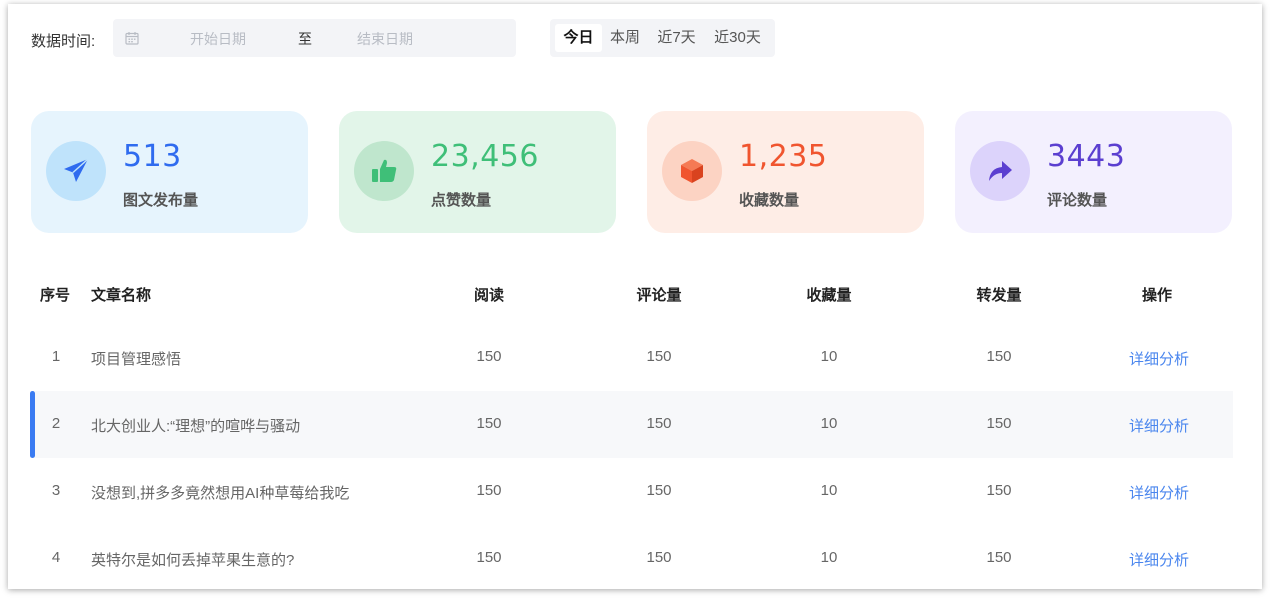 The width and height of the screenshot is (1275, 602). Describe the element at coordinates (121, 295) in the screenshot. I see `col-header-title: 文章名称` at that location.